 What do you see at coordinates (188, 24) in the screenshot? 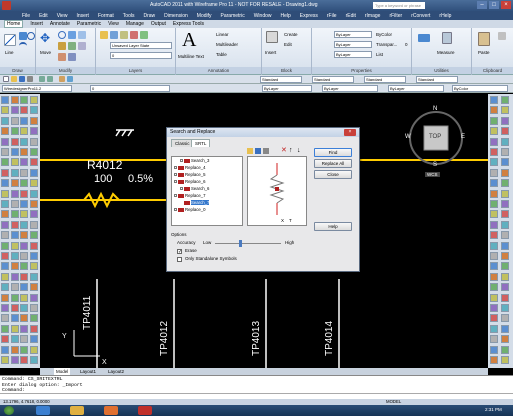
I see `tab-express-tools: Express Tools` at bounding box center [188, 24].